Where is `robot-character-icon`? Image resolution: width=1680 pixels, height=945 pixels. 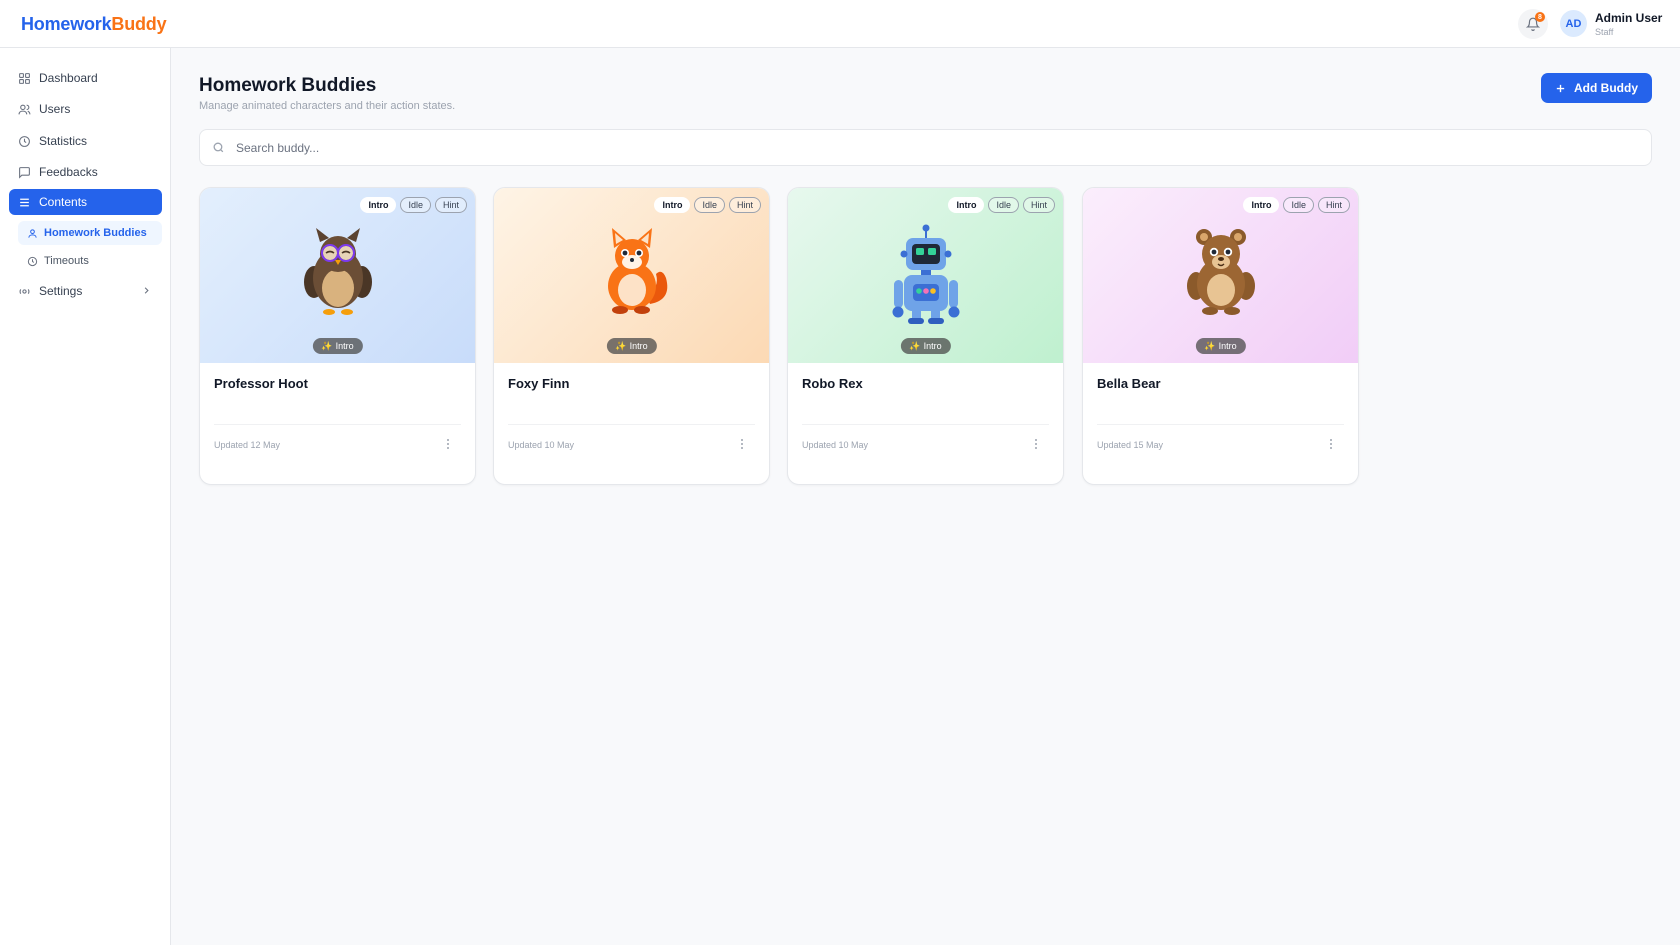 robot-character-icon is located at coordinates (925, 274).